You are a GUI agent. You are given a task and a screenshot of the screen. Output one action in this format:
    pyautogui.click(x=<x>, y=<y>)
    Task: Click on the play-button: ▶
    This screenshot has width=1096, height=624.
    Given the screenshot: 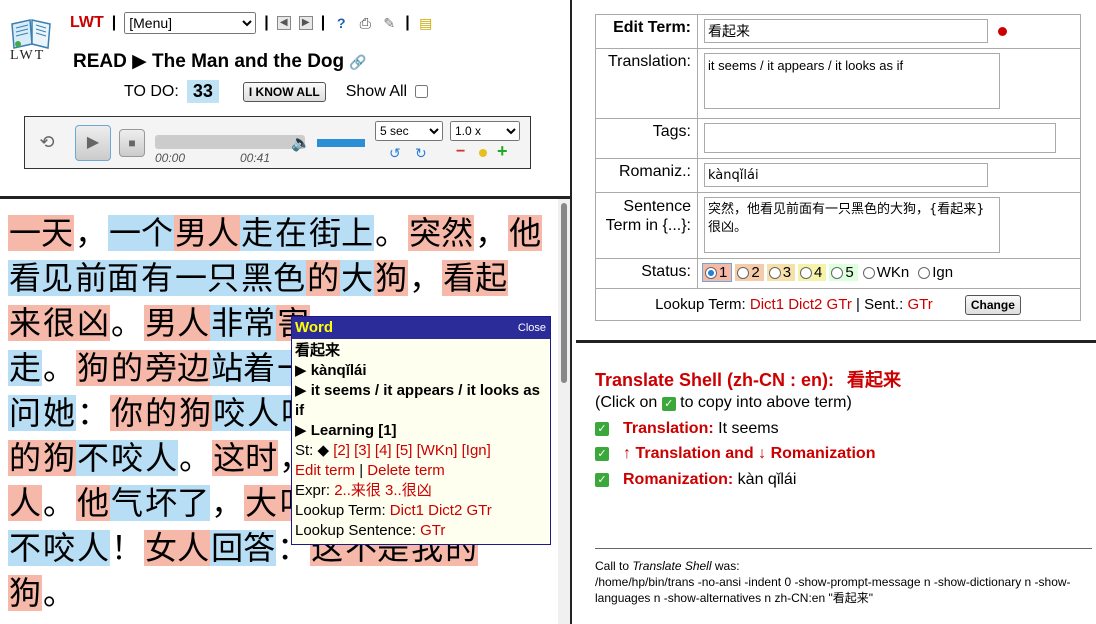 What is the action you would take?
    pyautogui.click(x=93, y=143)
    